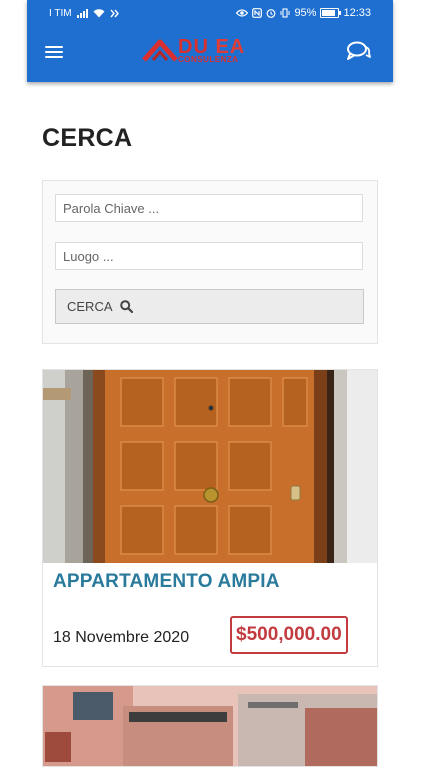  I want to click on signal-icon, so click(82, 13).